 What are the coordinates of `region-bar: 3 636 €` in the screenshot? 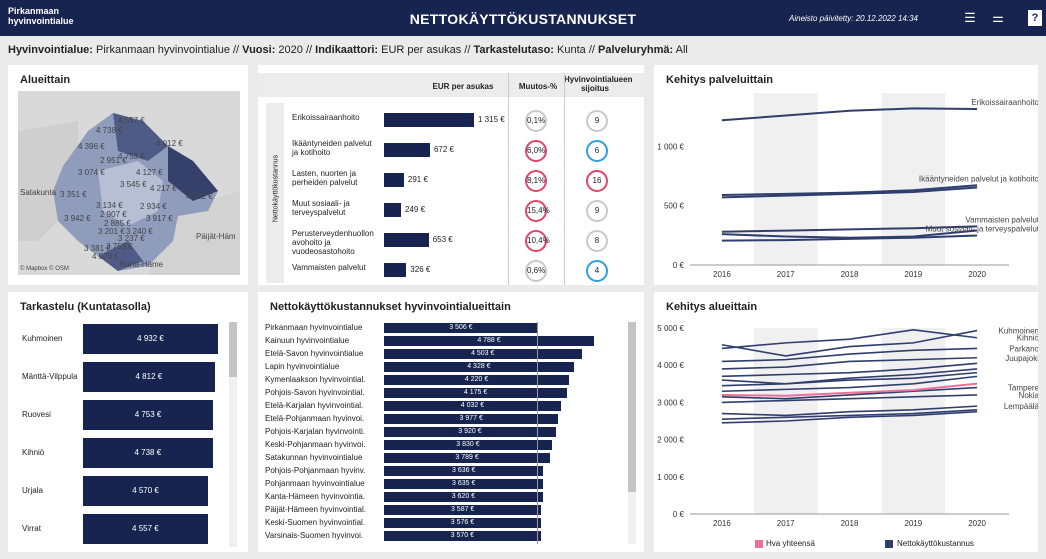 It's located at (464, 471).